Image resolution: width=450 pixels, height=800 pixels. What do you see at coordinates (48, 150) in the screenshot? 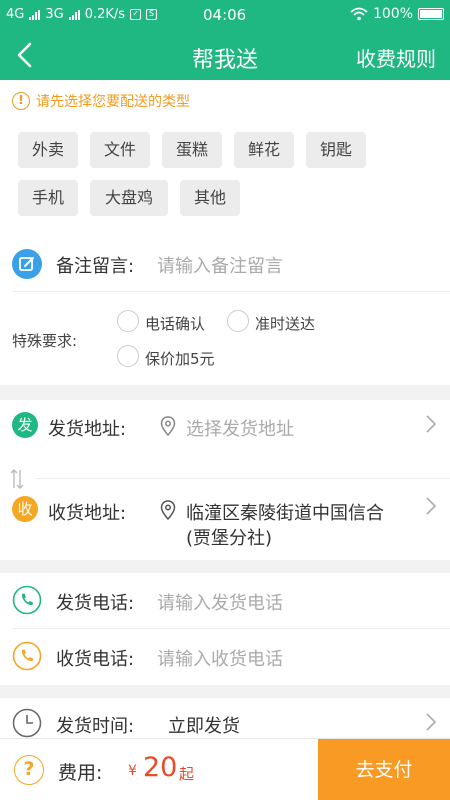
I see `type-tag-takeout: 外卖` at bounding box center [48, 150].